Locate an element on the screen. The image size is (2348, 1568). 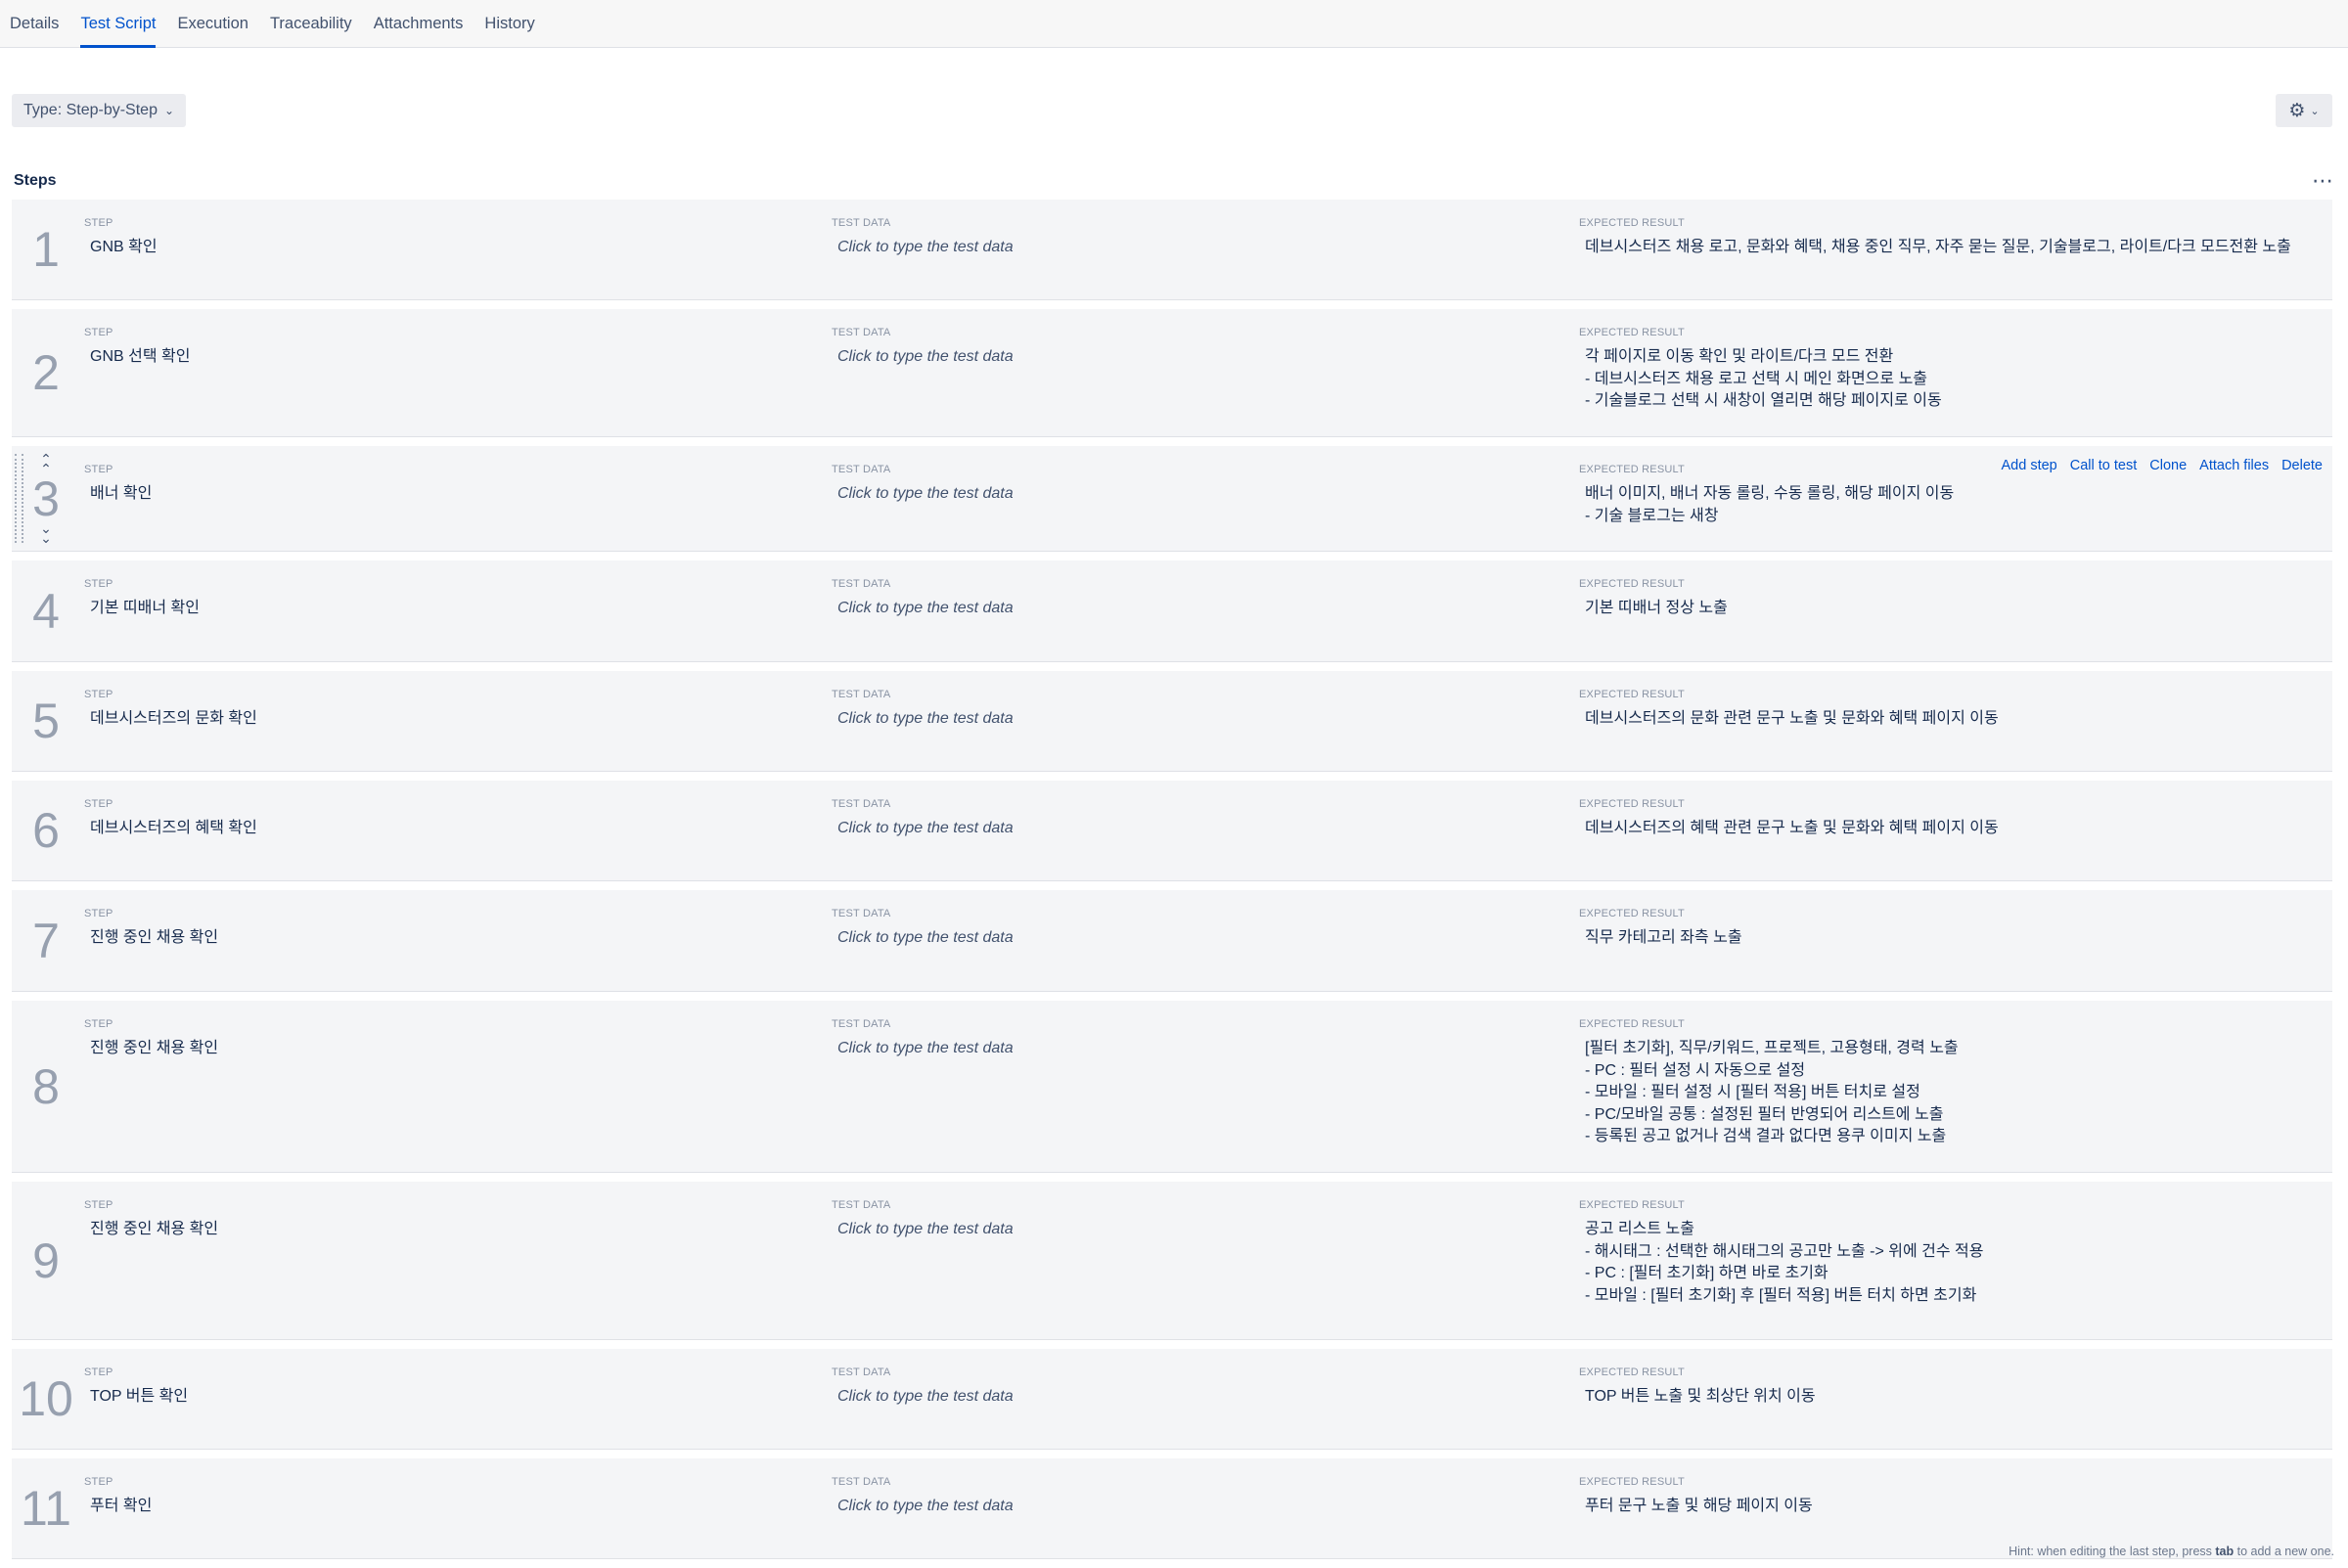
settings-button: ⚙ ⌄ is located at coordinates (2304, 110).